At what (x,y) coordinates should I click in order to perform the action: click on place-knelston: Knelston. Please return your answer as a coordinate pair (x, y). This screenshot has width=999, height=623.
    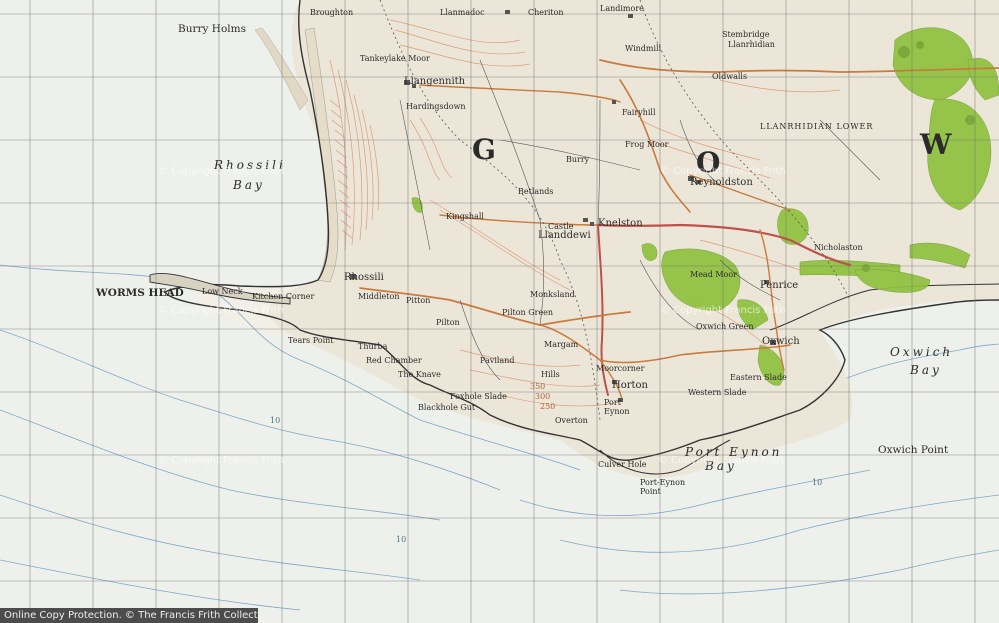
    Looking at the image, I should click on (620, 223).